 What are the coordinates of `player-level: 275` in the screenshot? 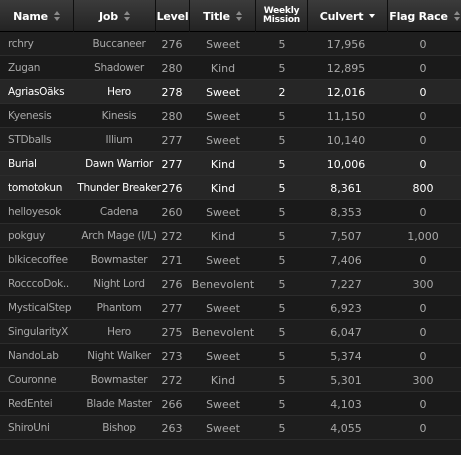 It's located at (172, 332).